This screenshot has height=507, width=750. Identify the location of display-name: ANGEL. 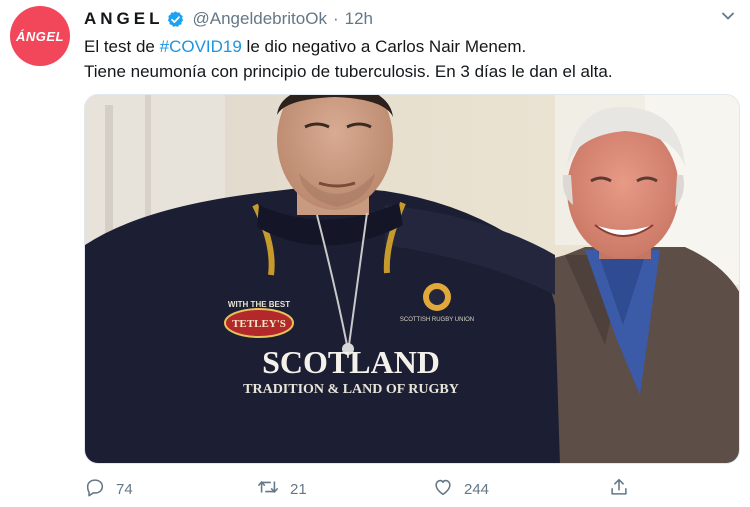
(124, 19).